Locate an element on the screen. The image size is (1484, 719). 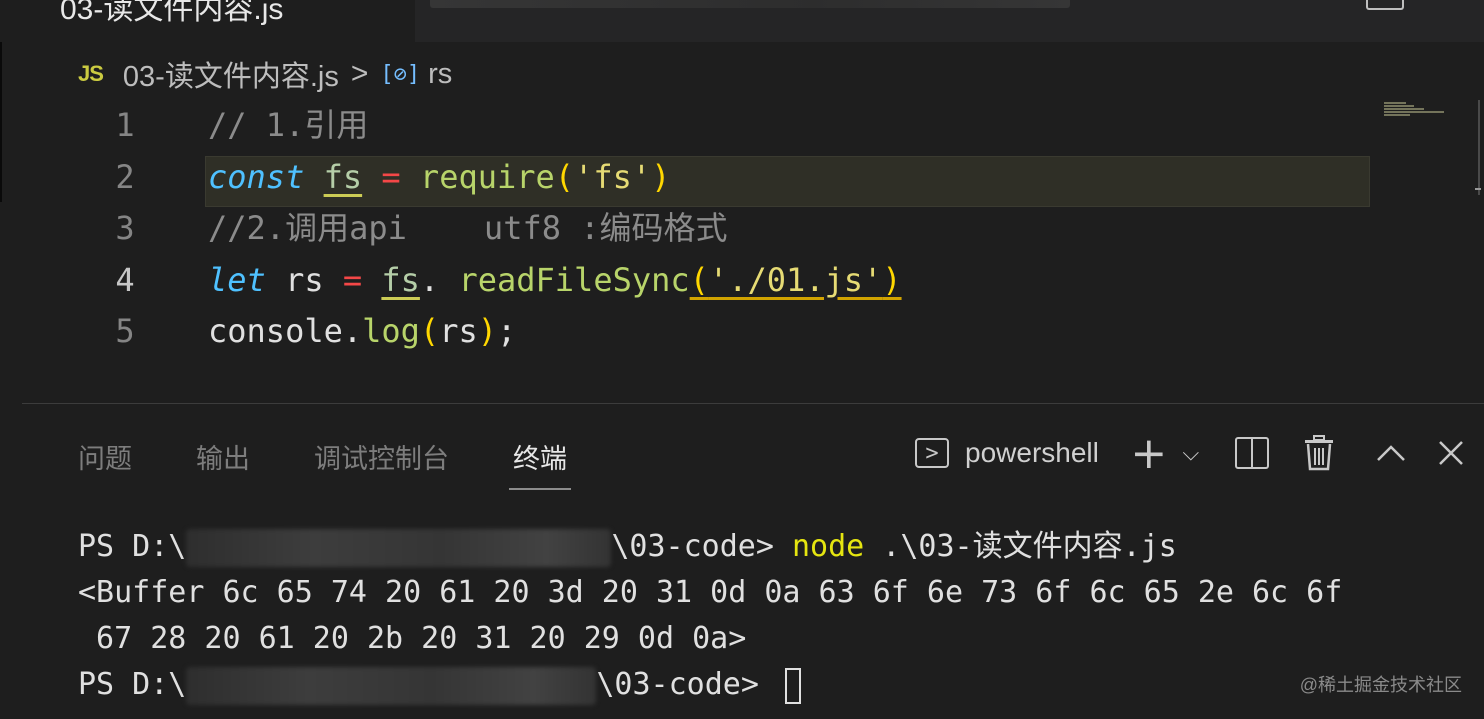
code-text: const fs = require('fs') is located at coordinates (439, 177).